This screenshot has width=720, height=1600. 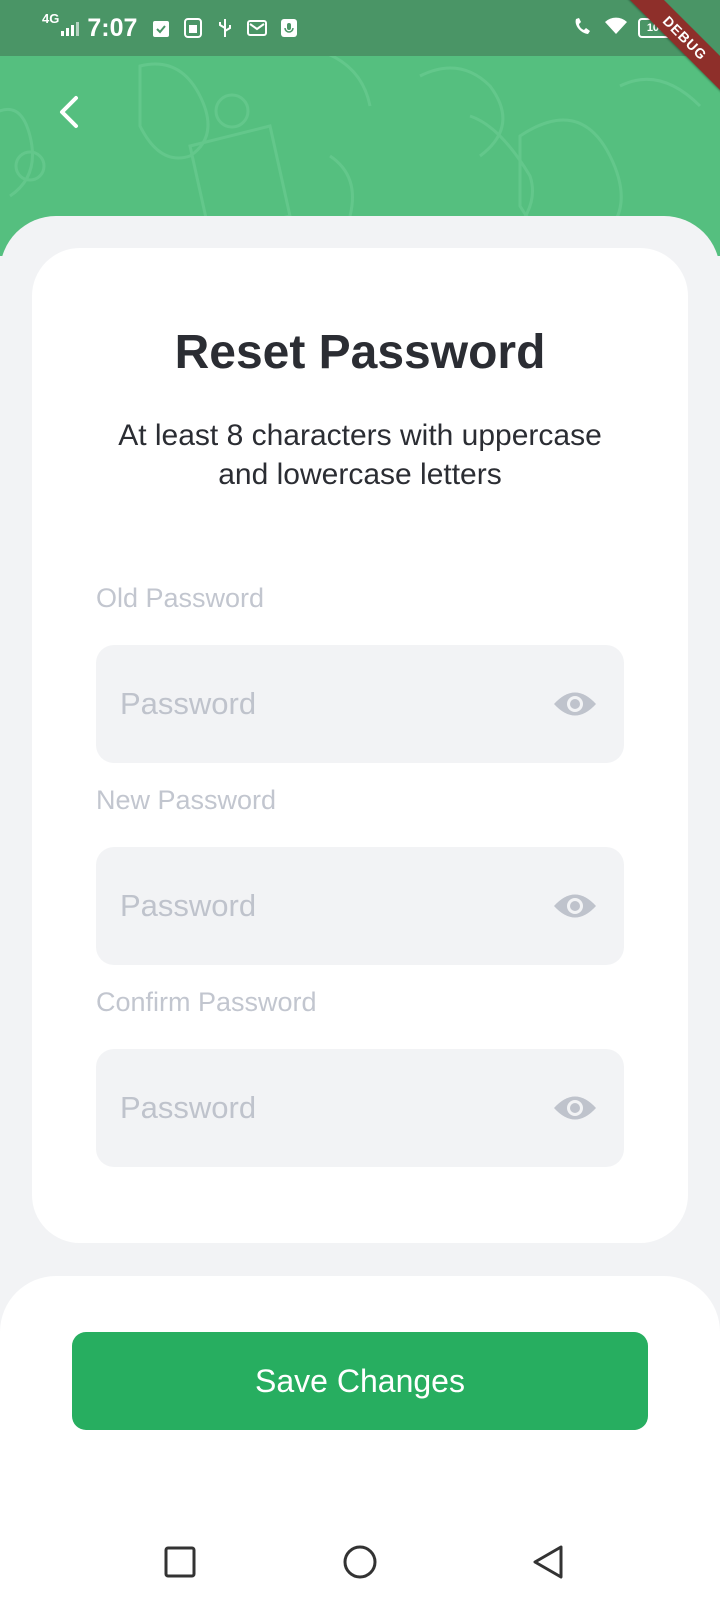 I want to click on system-navigation-bar, so click(x=360, y=1560).